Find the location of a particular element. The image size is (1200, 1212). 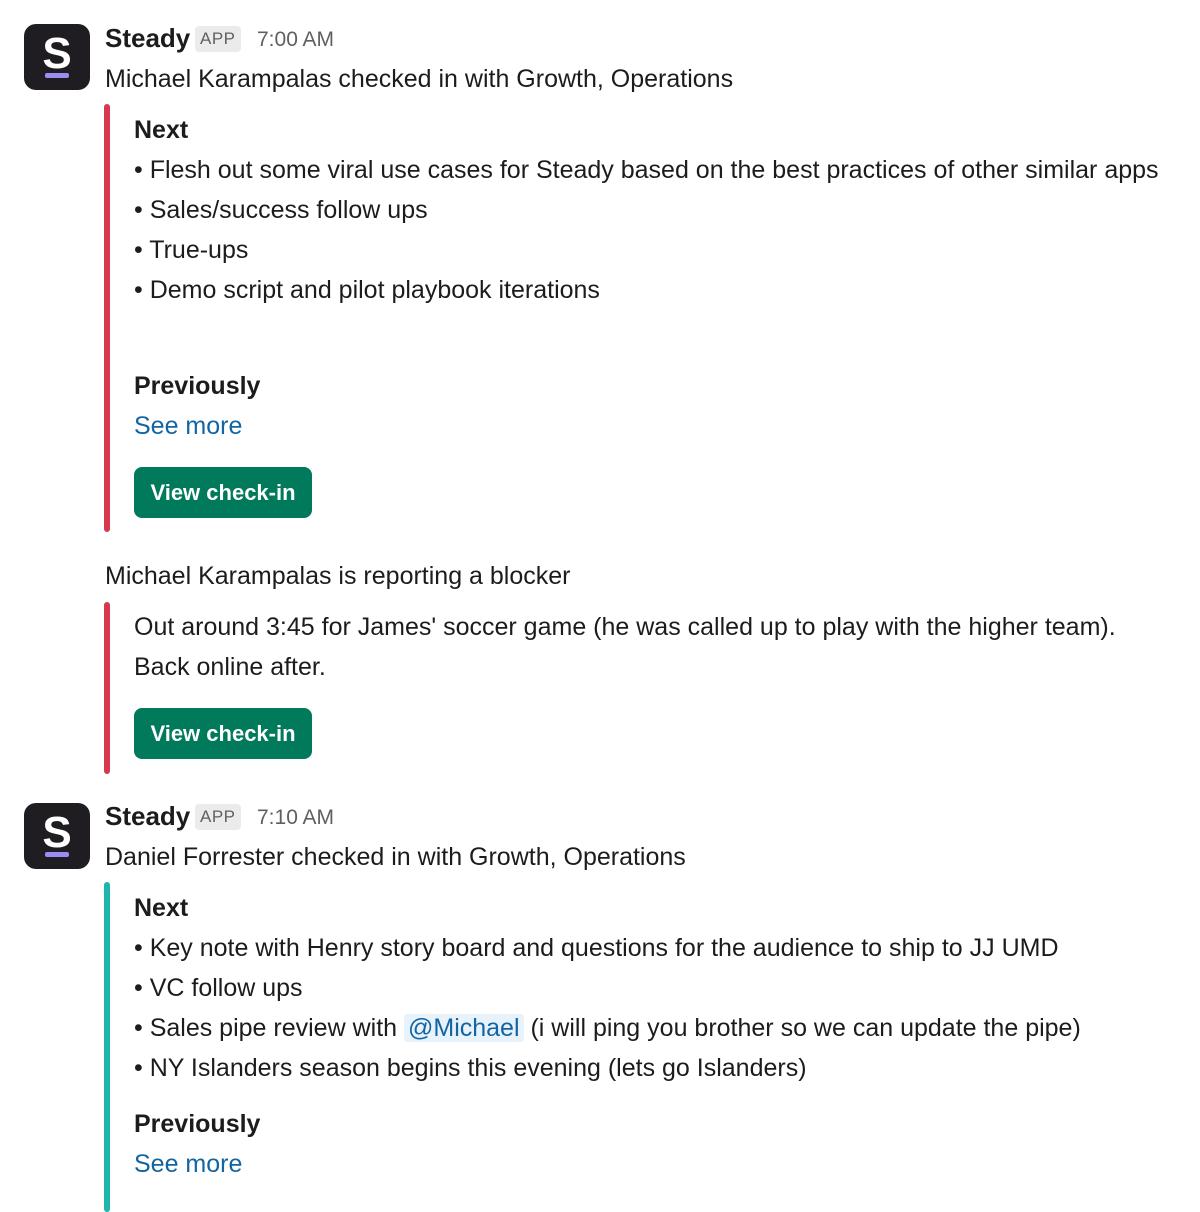

blocker-accent-bar is located at coordinates (107, 688).